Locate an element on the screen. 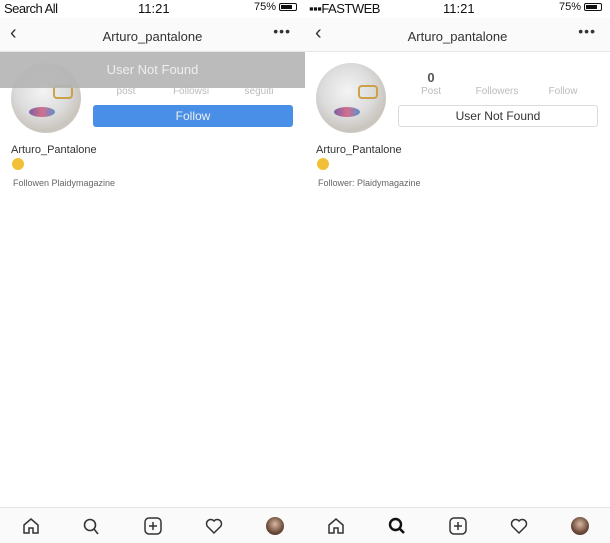  stat-label-followers: Followers is located at coordinates (497, 91).